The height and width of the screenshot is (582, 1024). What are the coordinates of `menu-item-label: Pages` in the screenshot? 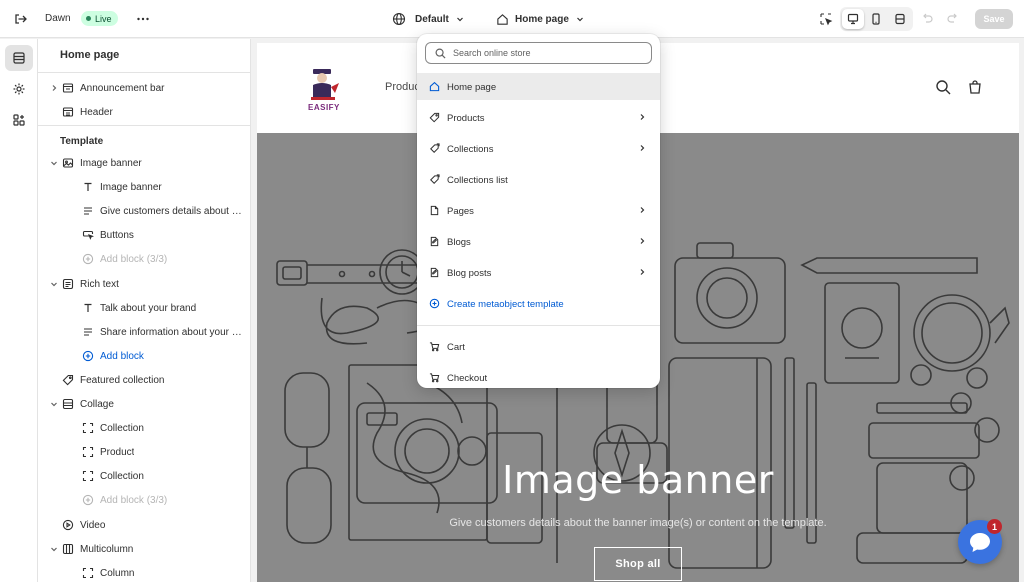 It's located at (460, 211).